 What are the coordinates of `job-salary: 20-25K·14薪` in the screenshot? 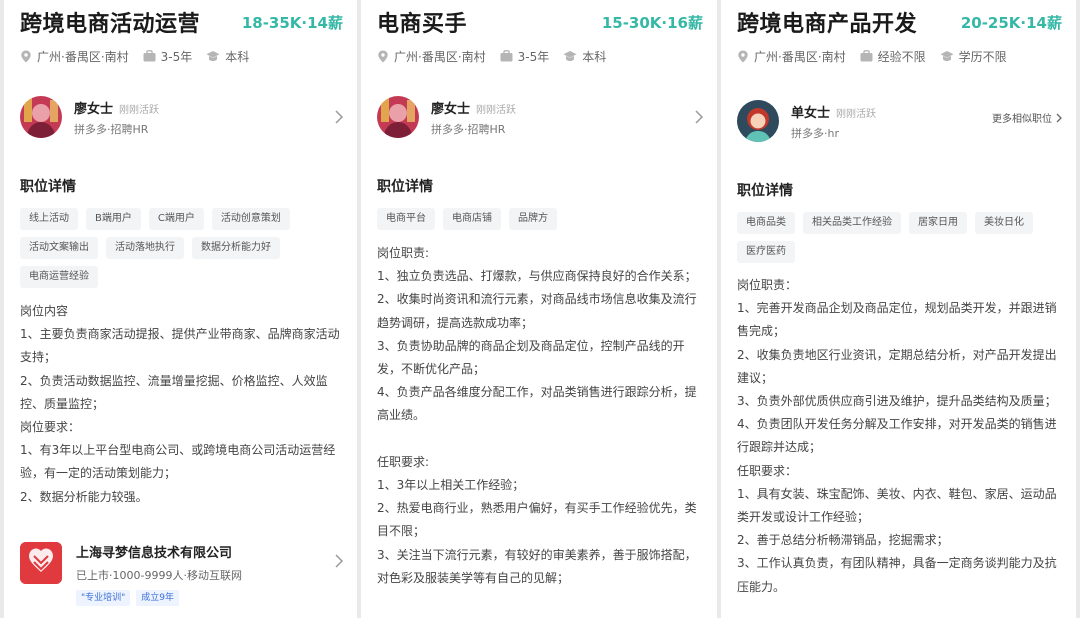 It's located at (1011, 23).